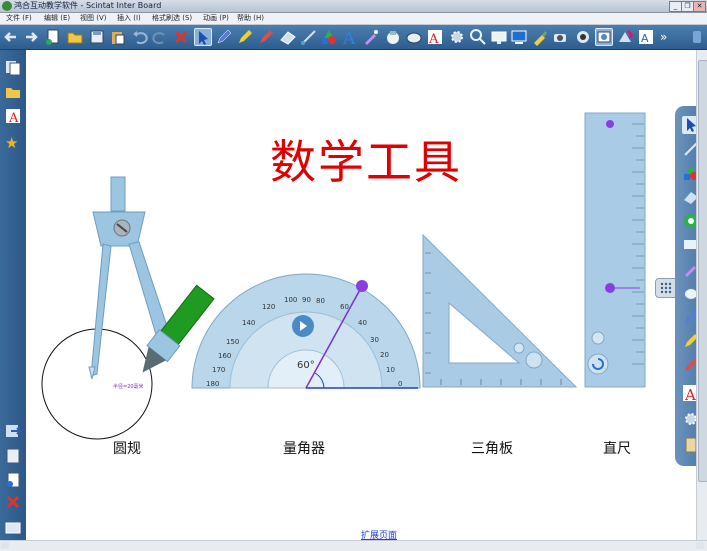 This screenshot has width=707, height=551. Describe the element at coordinates (181, 37) in the screenshot. I see `delete-icon` at that location.